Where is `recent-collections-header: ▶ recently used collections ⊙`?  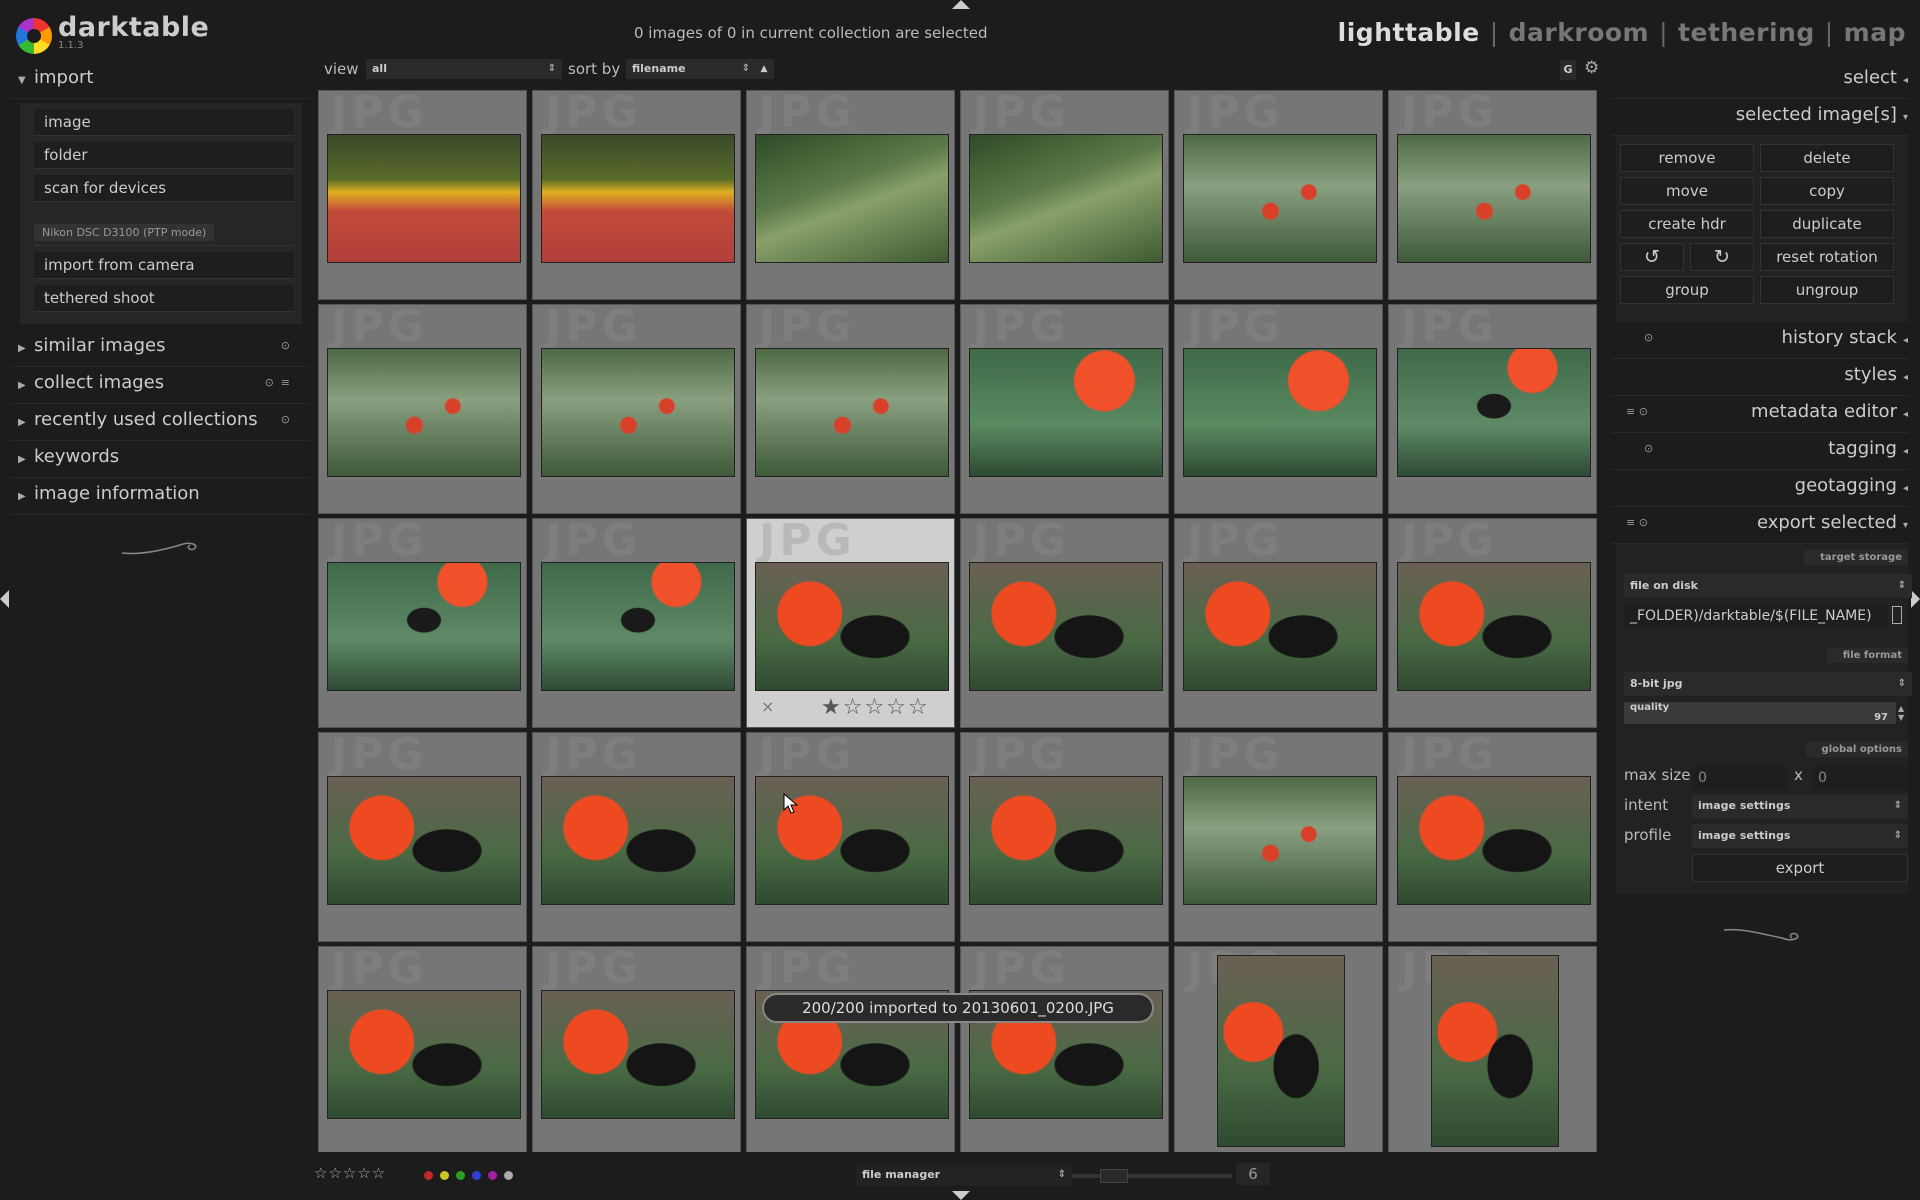
recent-collections-header: ▶ recently used collections ⊙ is located at coordinates (160, 422).